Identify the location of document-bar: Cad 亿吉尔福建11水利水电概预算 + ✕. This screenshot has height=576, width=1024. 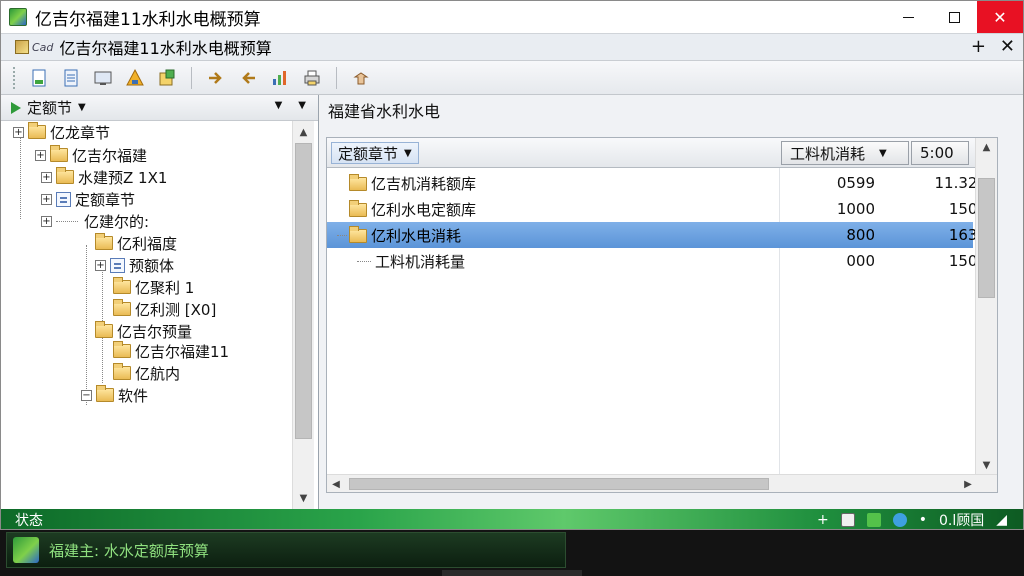
(512, 47).